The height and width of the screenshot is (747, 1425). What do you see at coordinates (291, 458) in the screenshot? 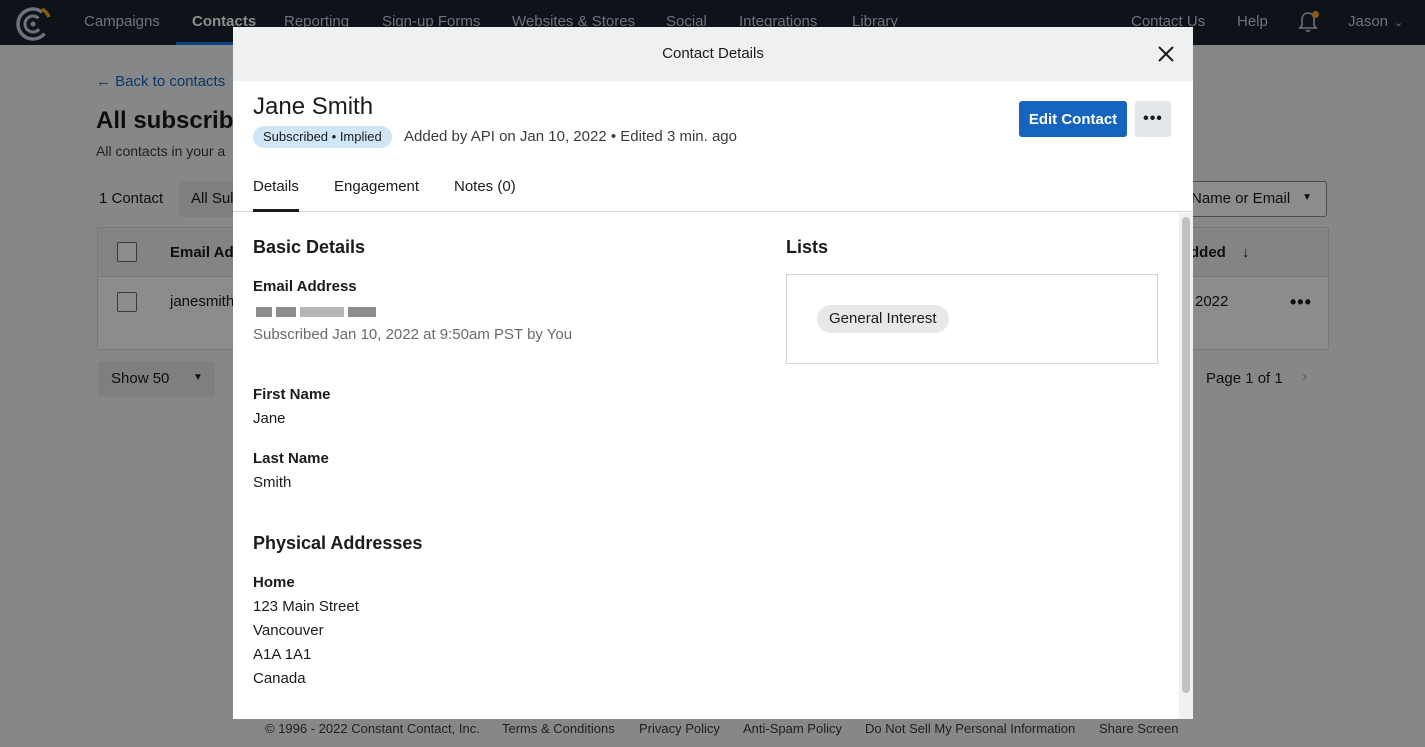
I see `last-name-label: Last Name` at bounding box center [291, 458].